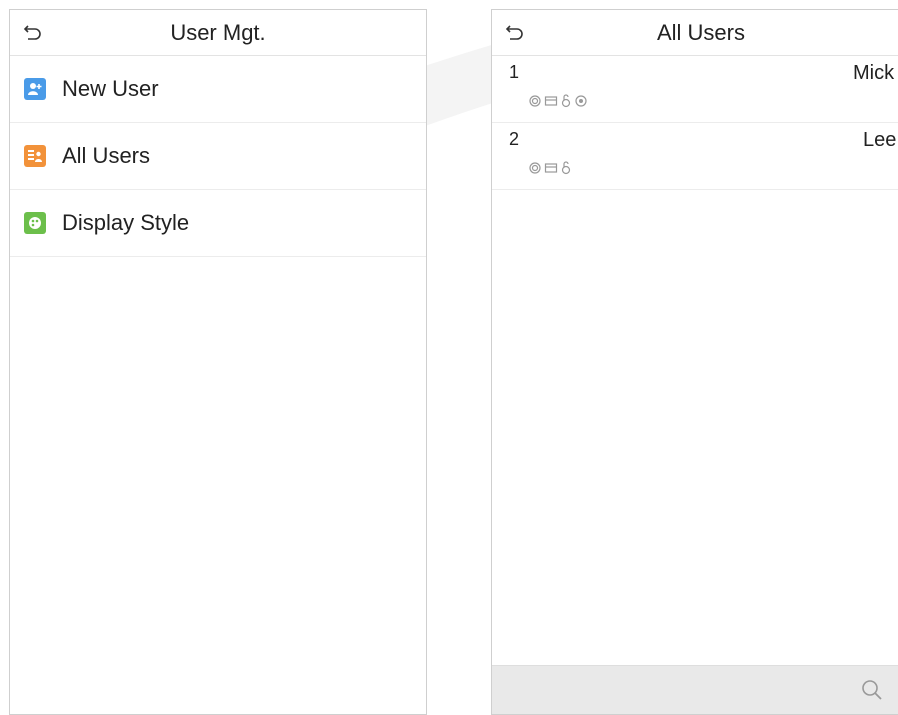  I want to click on menu-label: Display Style, so click(126, 222).